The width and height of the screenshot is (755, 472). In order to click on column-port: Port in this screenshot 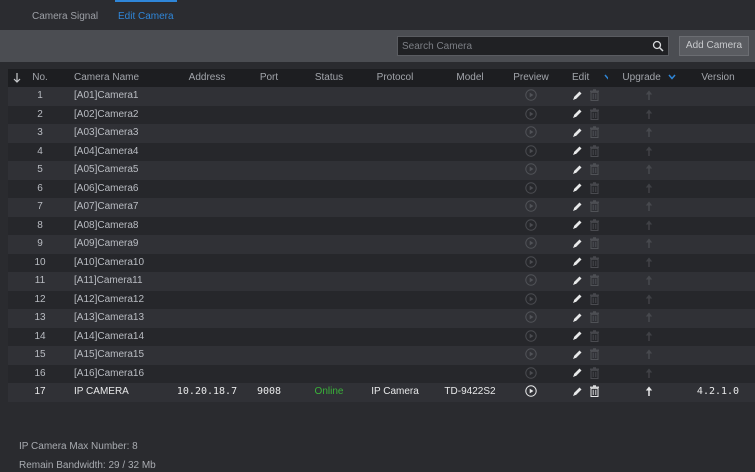, I will do `click(269, 78)`.